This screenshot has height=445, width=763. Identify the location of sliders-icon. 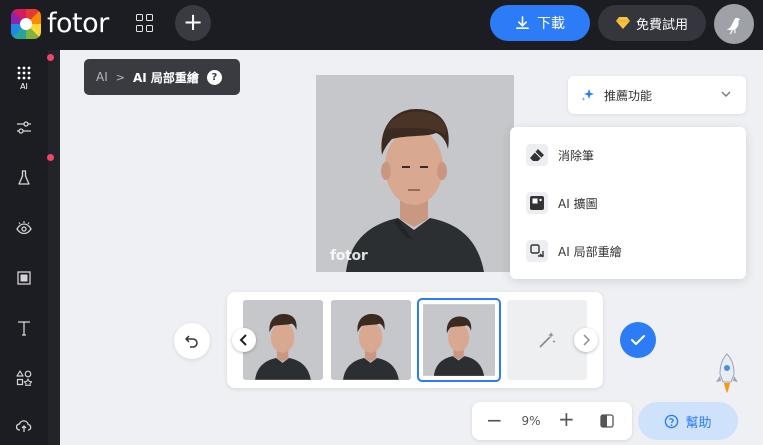
(24, 127).